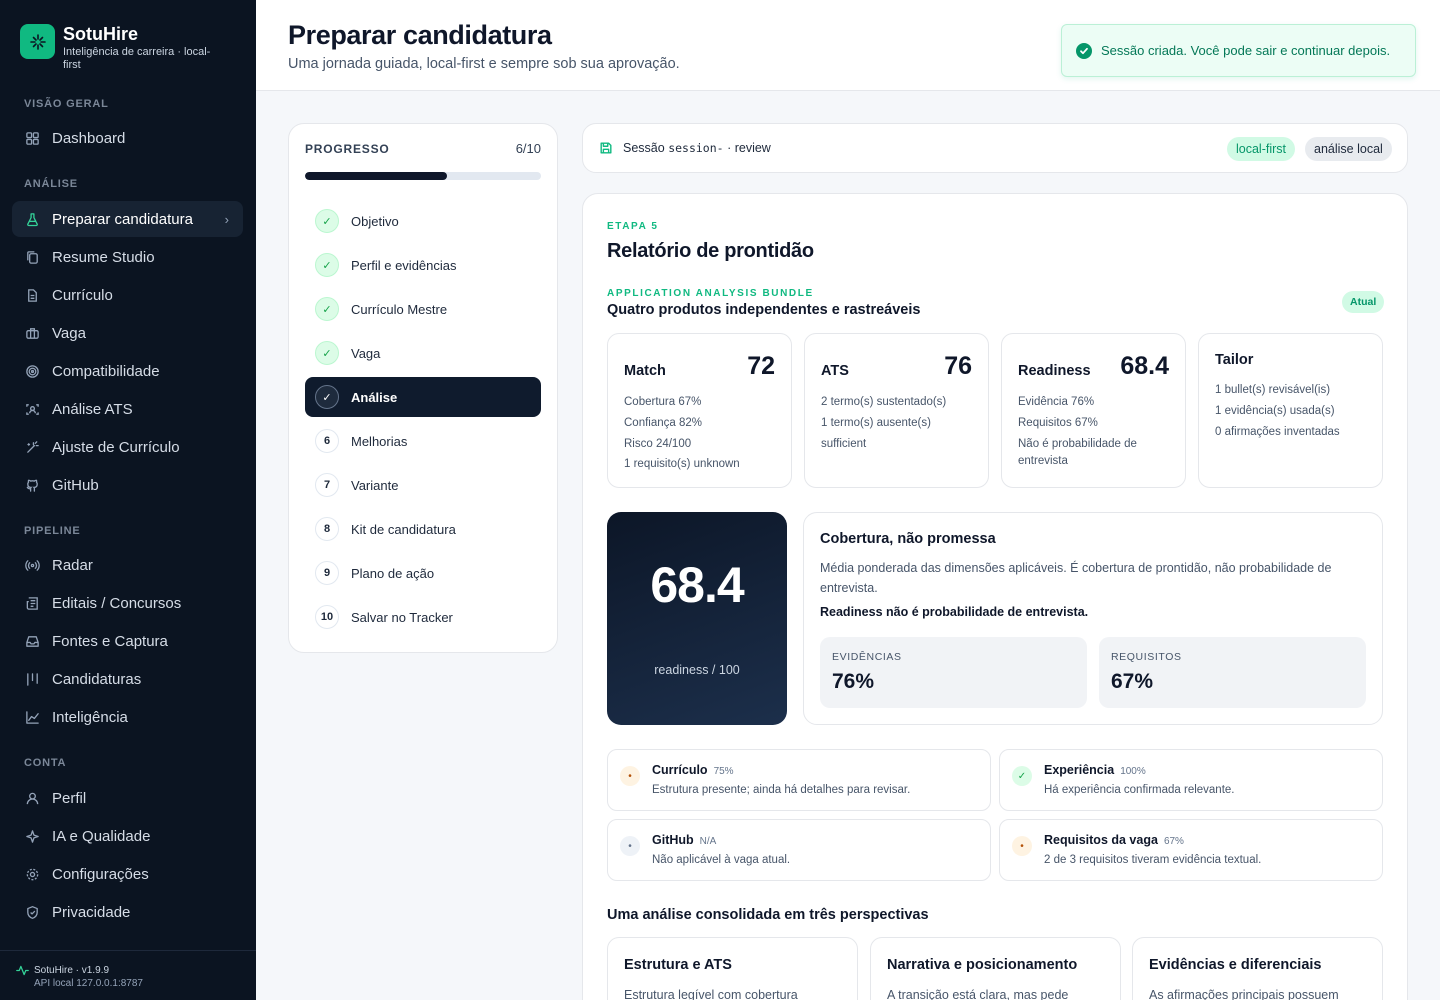  What do you see at coordinates (379, 441) in the screenshot?
I see `progress-step-label: Melhorias` at bounding box center [379, 441].